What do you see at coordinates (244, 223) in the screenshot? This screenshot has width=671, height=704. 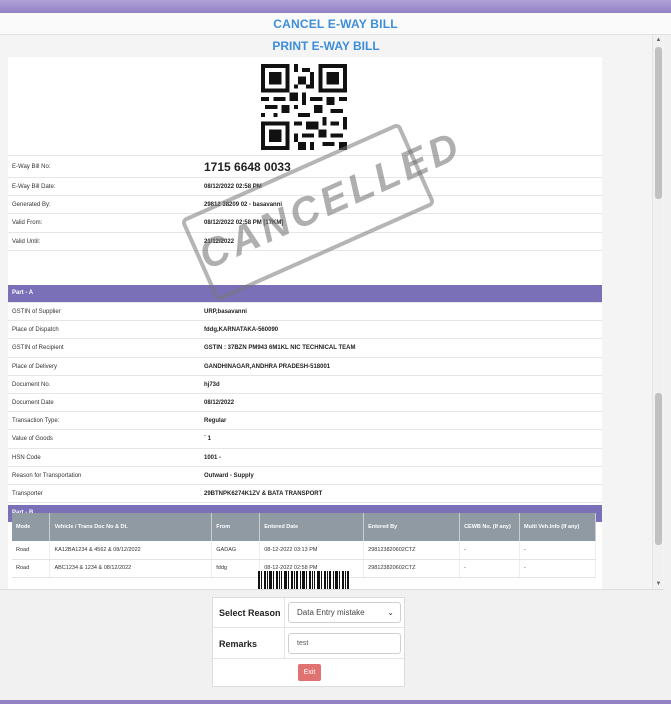 I see `bill-row-value: 08/12/2022 02:58 PM [17KM]` at bounding box center [244, 223].